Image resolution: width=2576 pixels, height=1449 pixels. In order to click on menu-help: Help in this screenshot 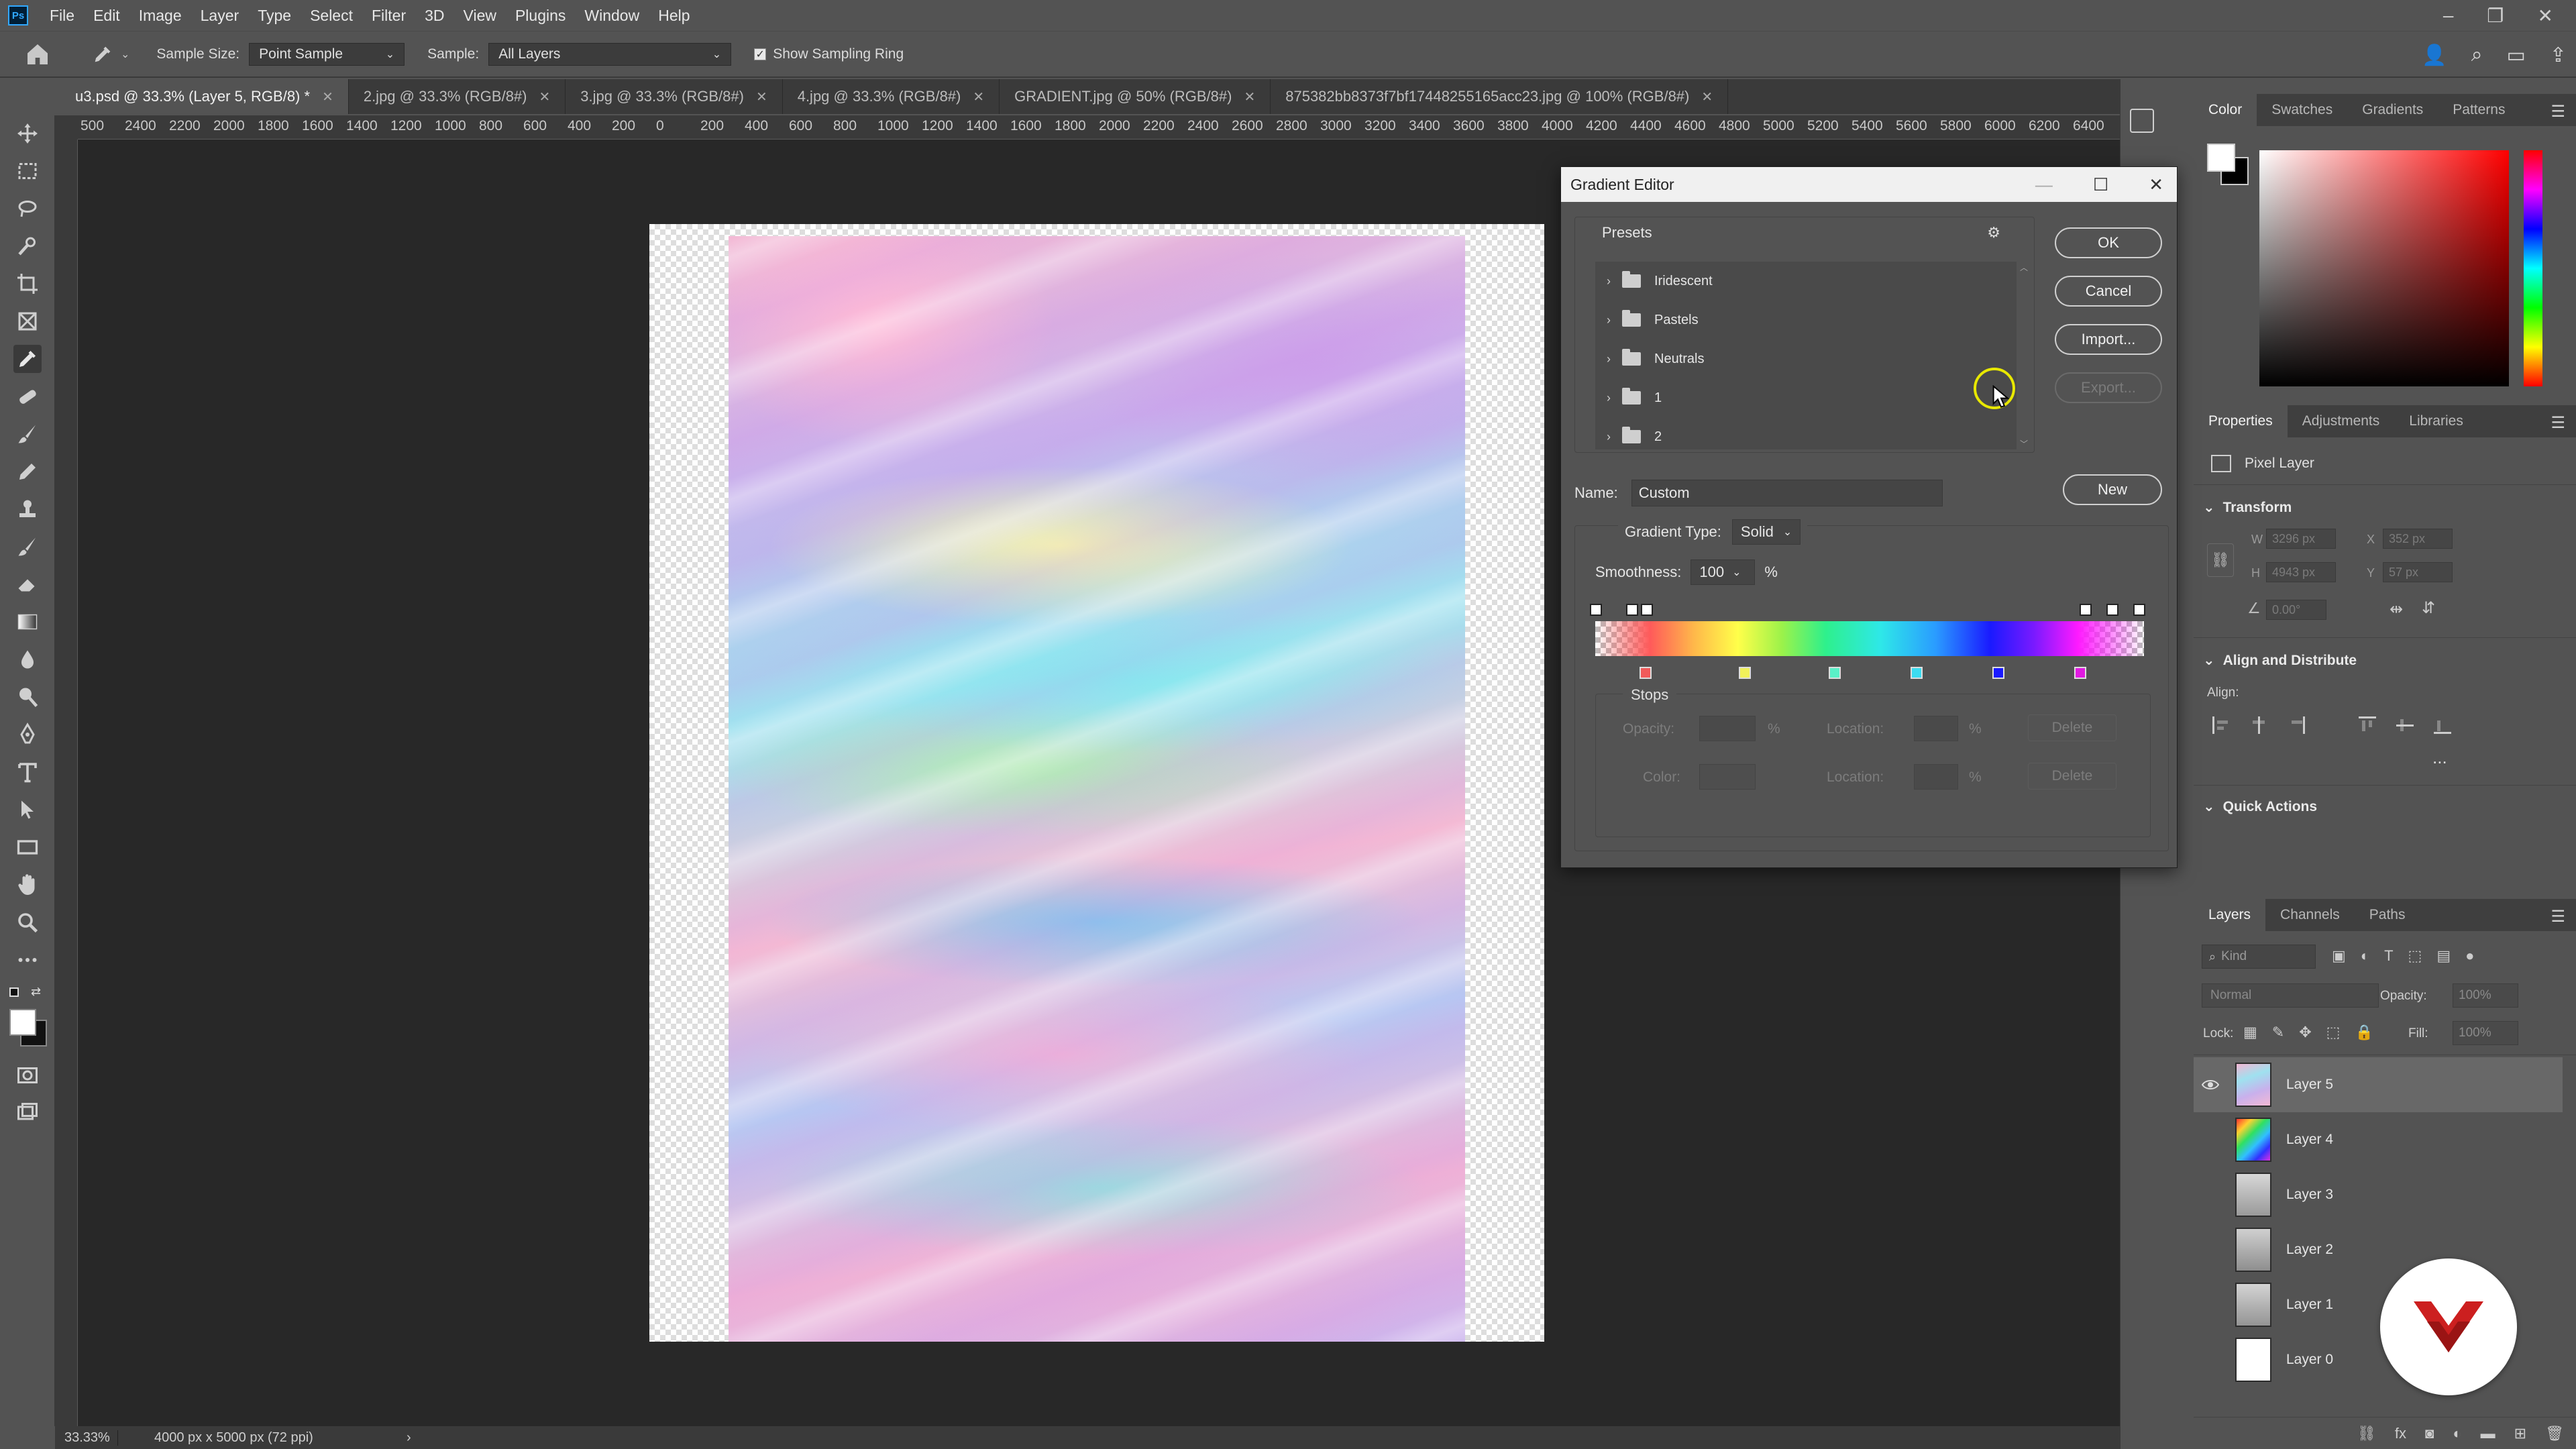, I will do `click(674, 16)`.